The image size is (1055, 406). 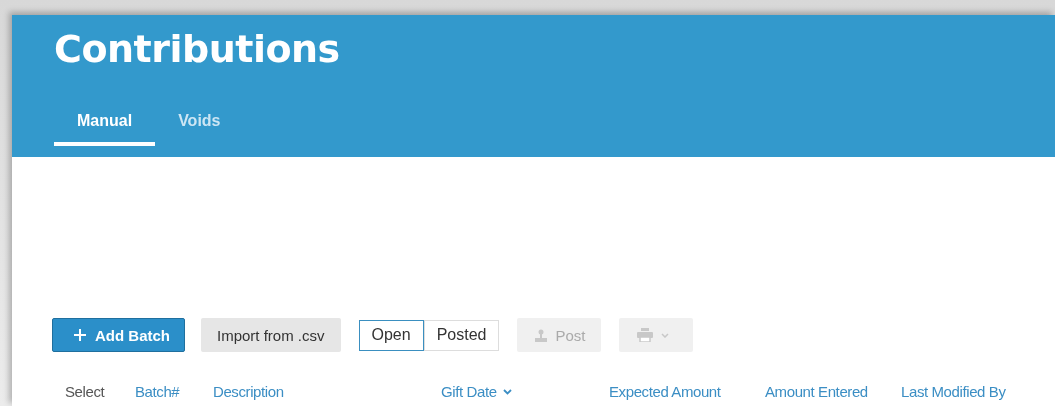 I want to click on sort-caret-icon, so click(x=507, y=391).